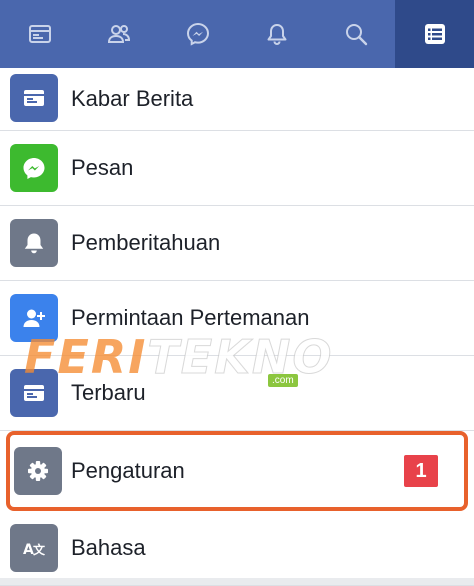 This screenshot has width=474, height=586. What do you see at coordinates (102, 167) in the screenshot?
I see `menu-item-label: Pesan` at bounding box center [102, 167].